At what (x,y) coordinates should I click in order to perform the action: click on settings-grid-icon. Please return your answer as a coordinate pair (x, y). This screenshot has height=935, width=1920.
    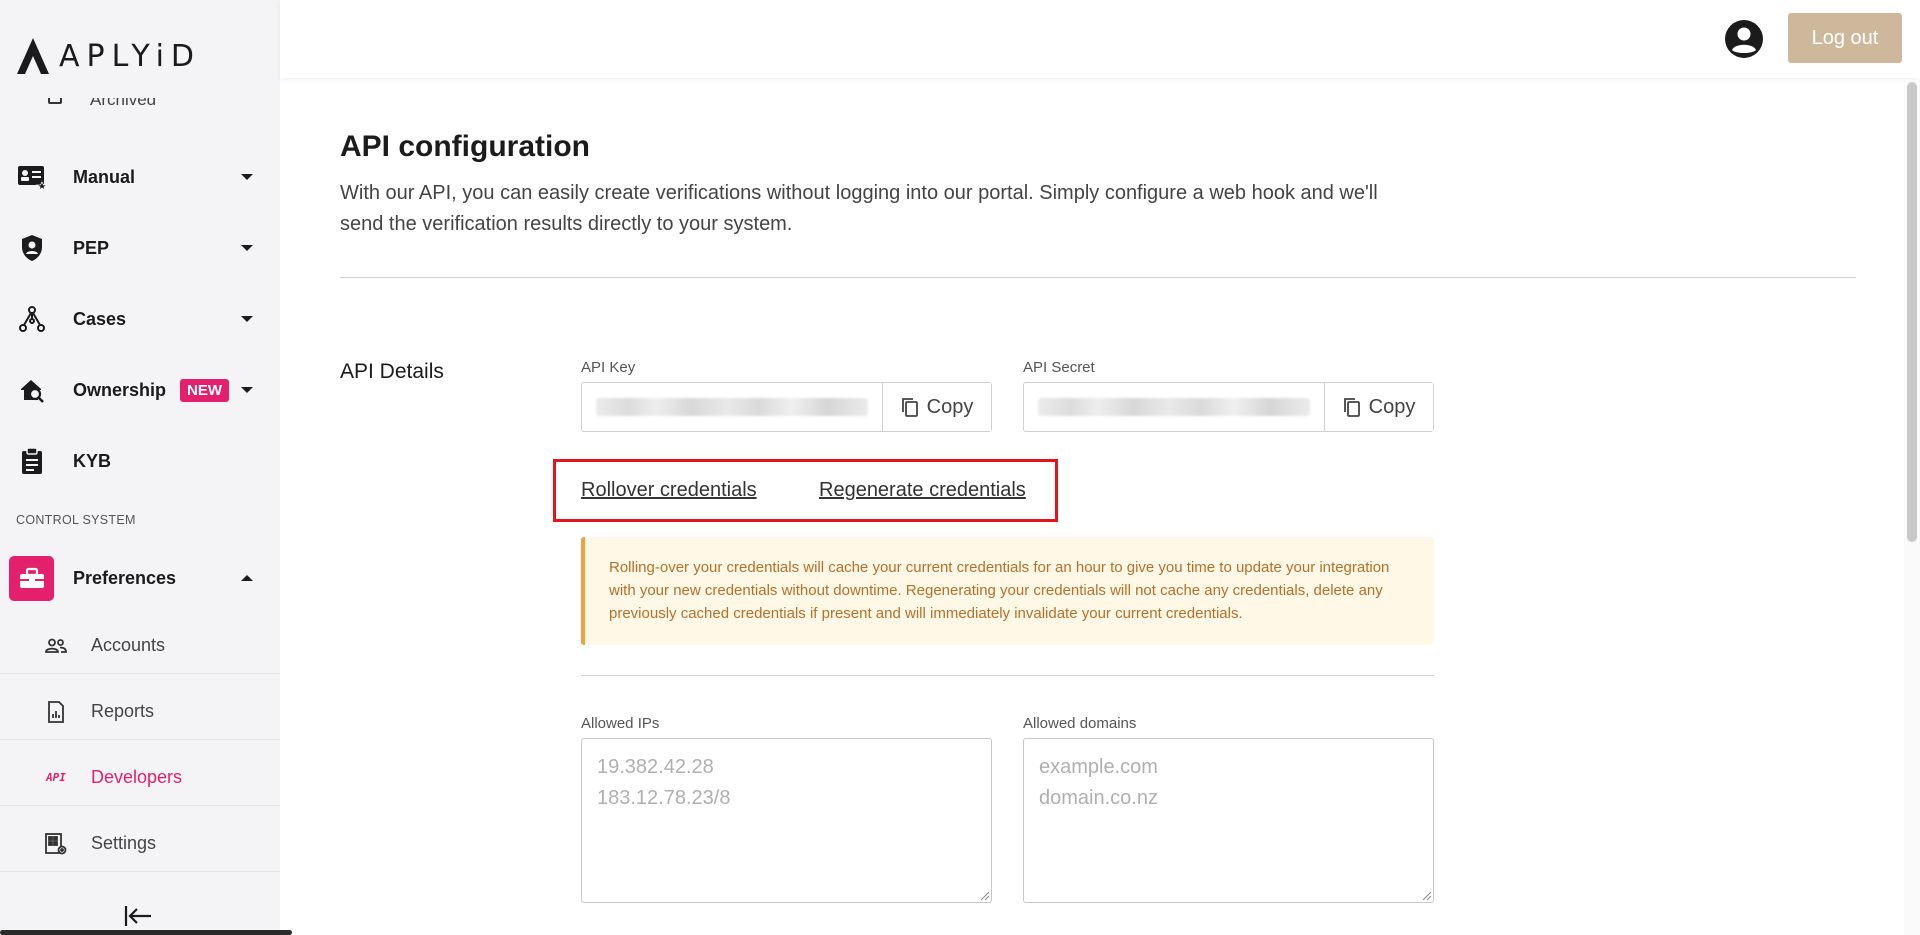
    Looking at the image, I should click on (56, 844).